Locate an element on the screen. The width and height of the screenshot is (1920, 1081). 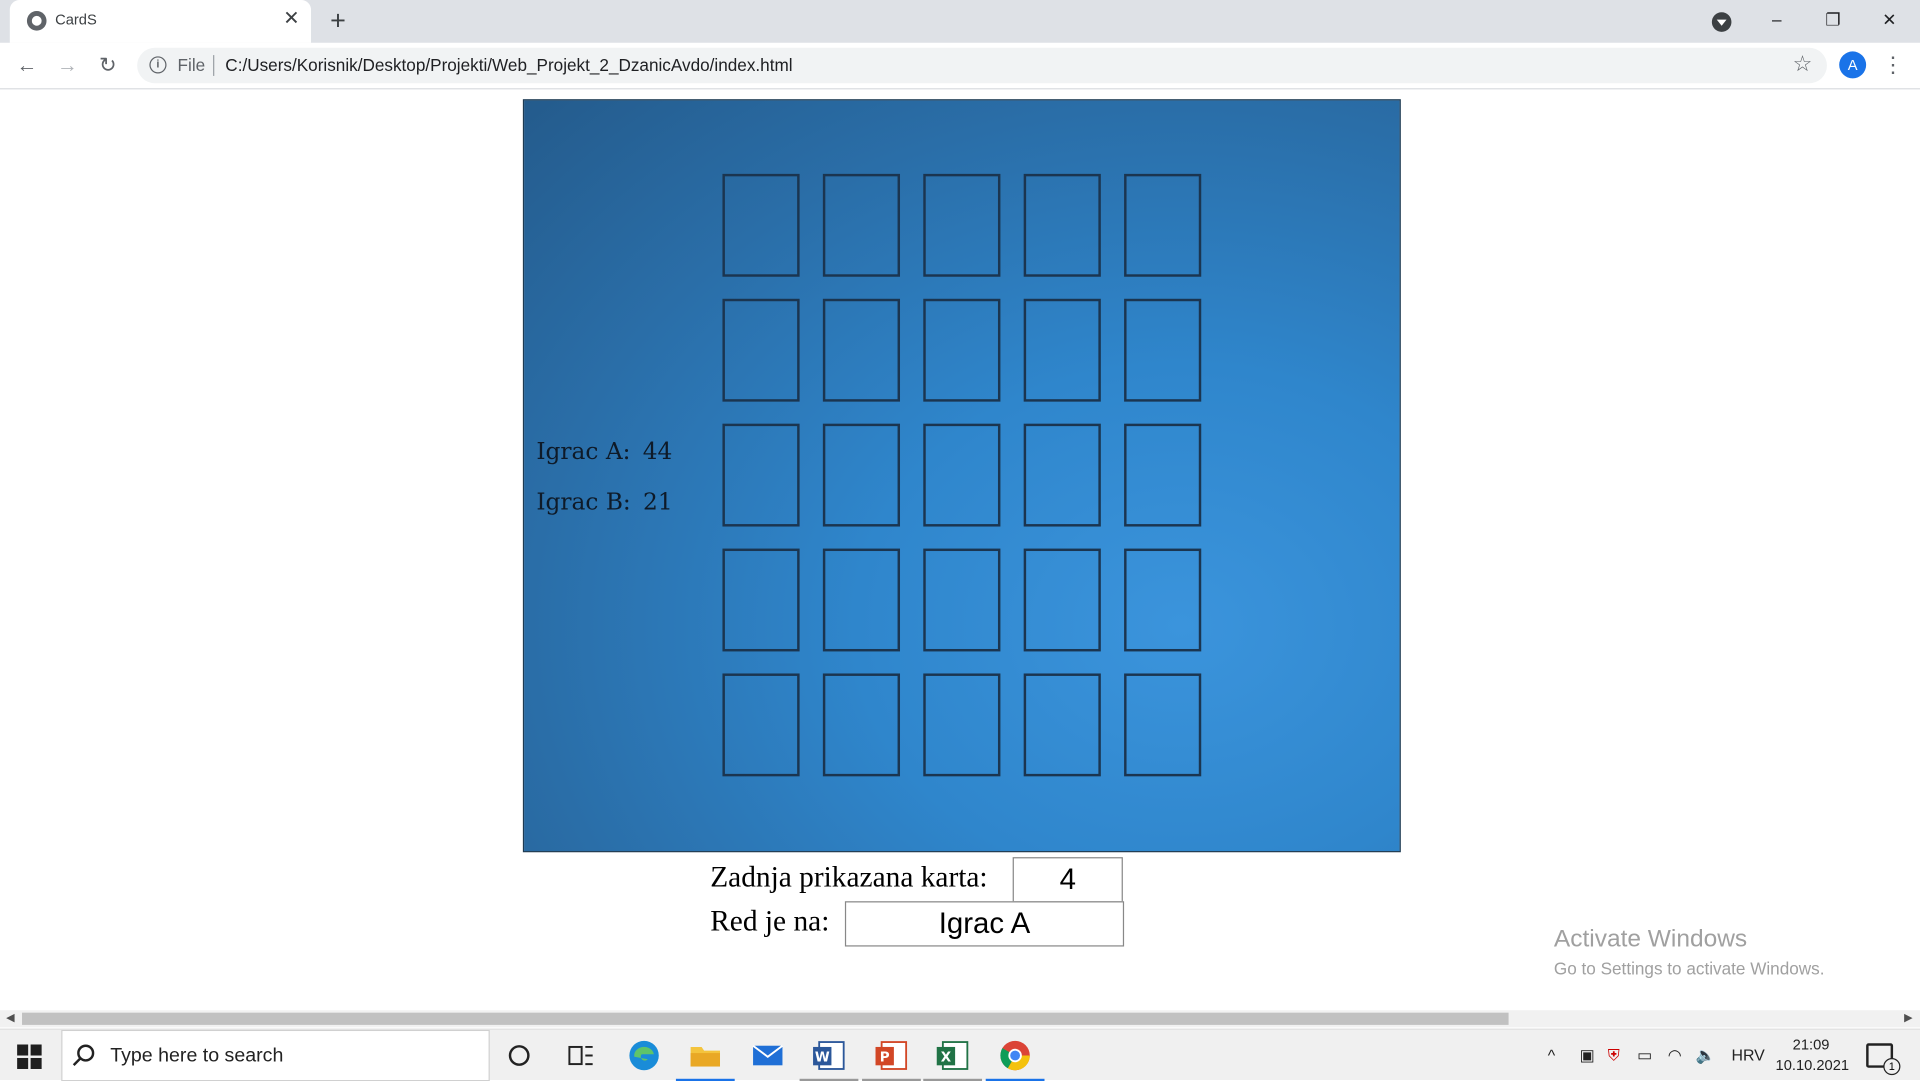
last-card-field: 4 is located at coordinates (1067, 880).